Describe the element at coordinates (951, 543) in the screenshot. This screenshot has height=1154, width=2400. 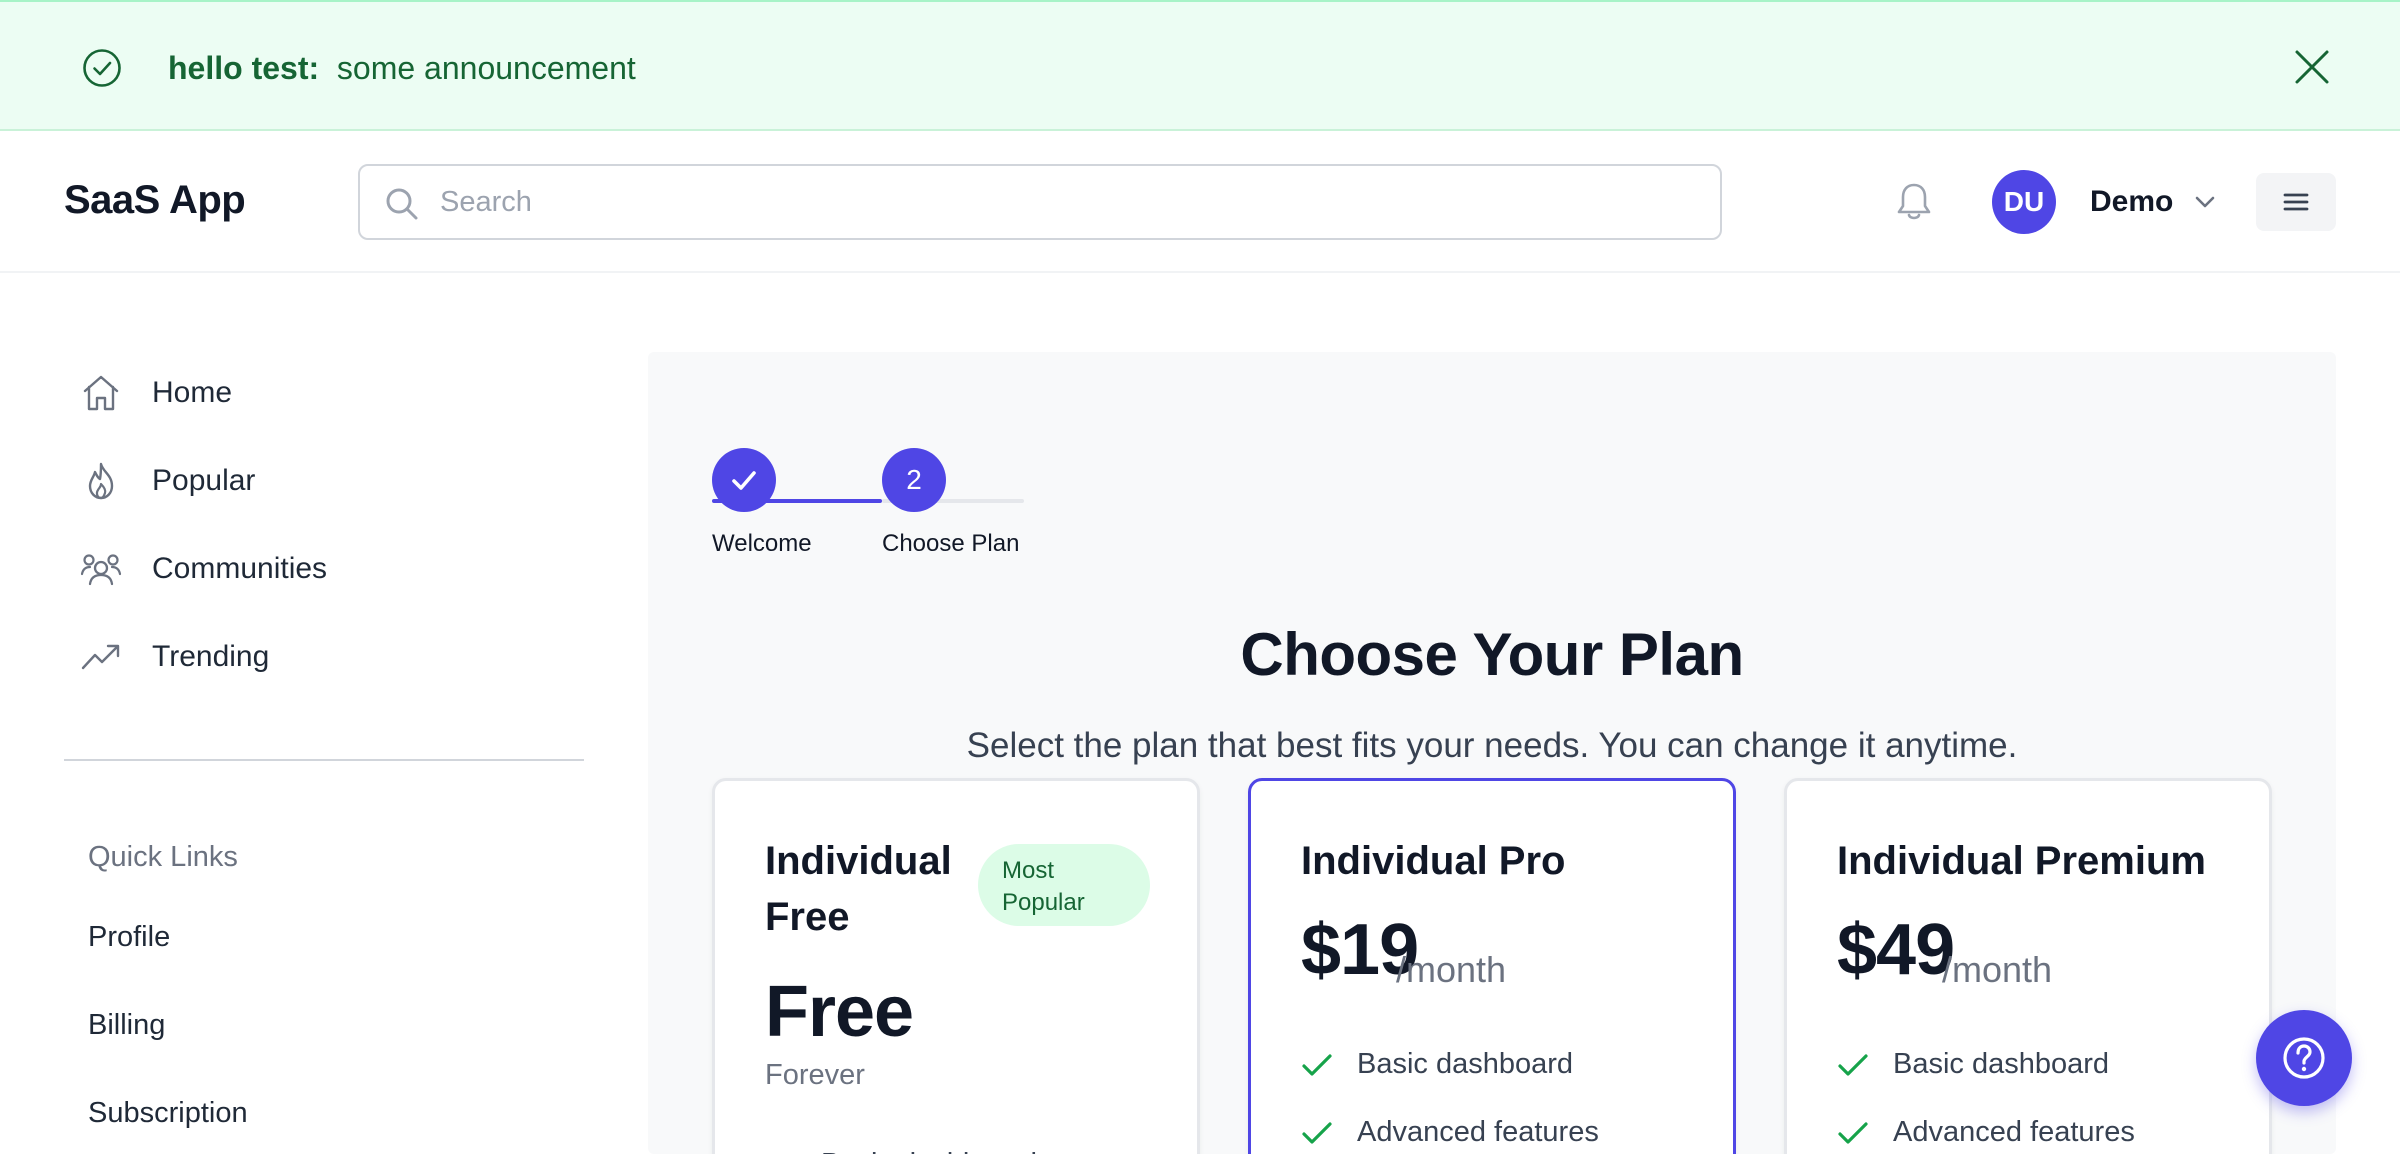
I see `step-choose-plan-label: Choose Plan` at that location.